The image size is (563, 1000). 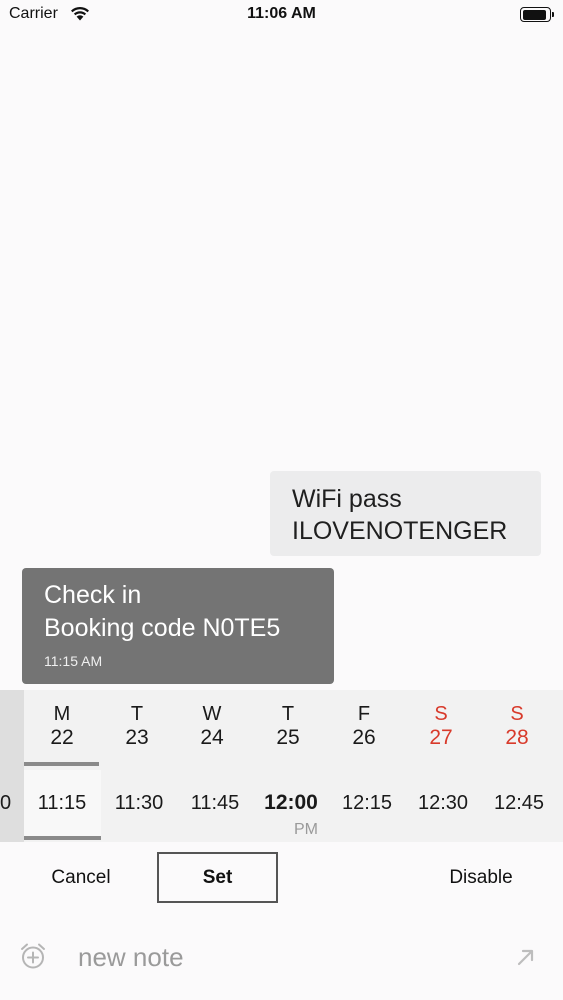 What do you see at coordinates (12, 766) in the screenshot?
I see `picker-edge` at bounding box center [12, 766].